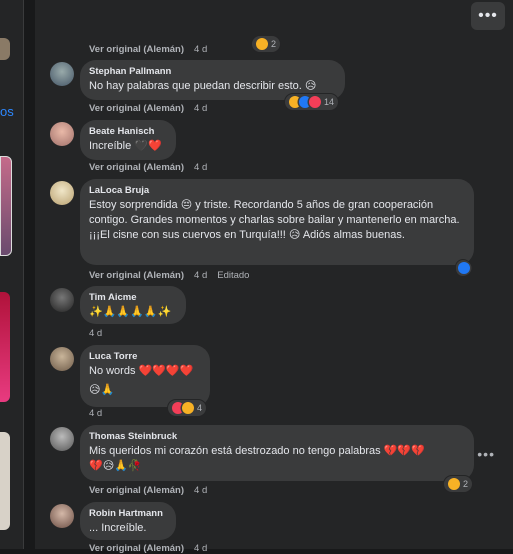  I want to click on comment-bubble: Luca Torre No words ❤️❤️❤️❤️ 😥🙏, so click(145, 376).